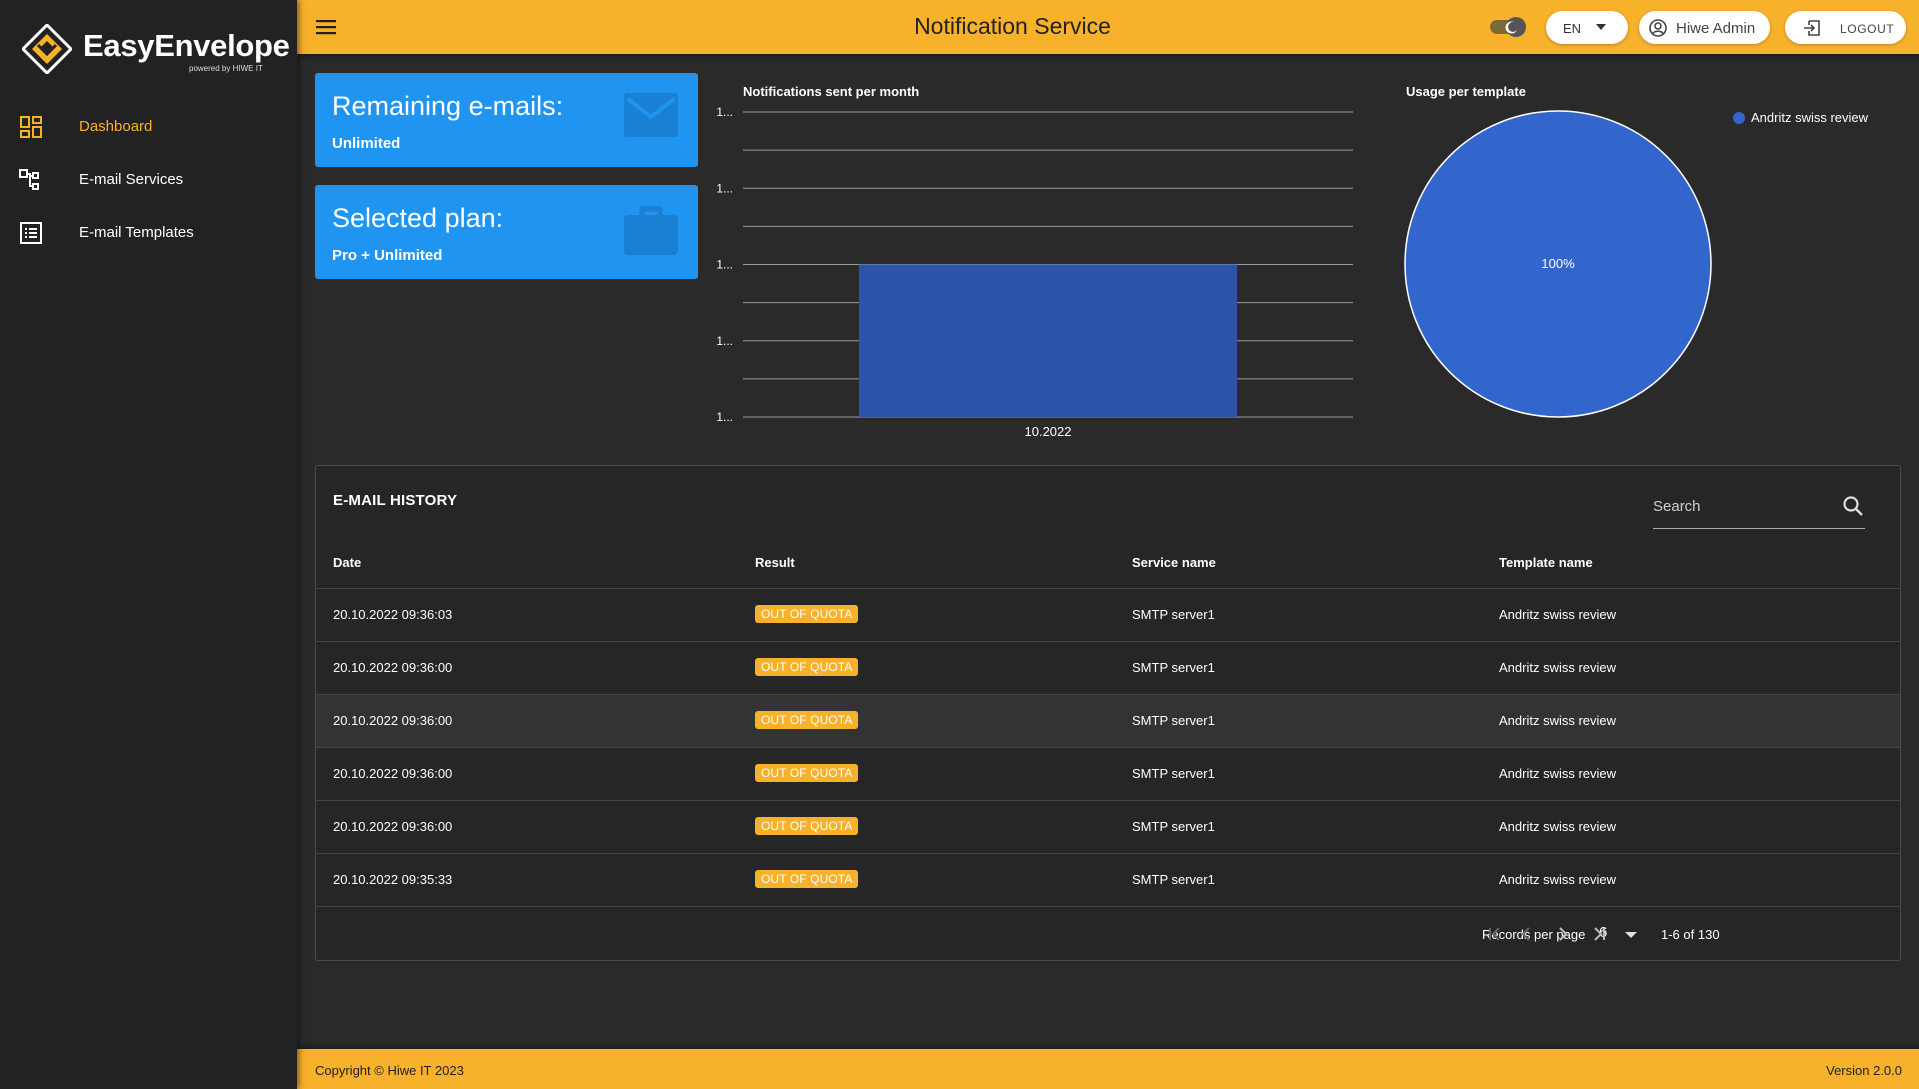 The width and height of the screenshot is (1919, 1089). What do you see at coordinates (393, 879) in the screenshot?
I see `cell-date: 20.10.2022 09:35:33` at bounding box center [393, 879].